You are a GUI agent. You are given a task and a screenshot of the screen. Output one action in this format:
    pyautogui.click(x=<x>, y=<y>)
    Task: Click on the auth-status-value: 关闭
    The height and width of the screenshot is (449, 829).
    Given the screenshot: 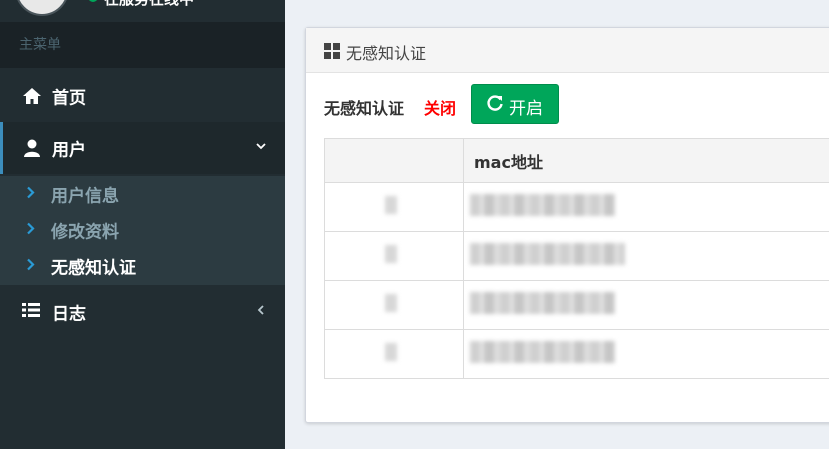 What is the action you would take?
    pyautogui.click(x=440, y=108)
    